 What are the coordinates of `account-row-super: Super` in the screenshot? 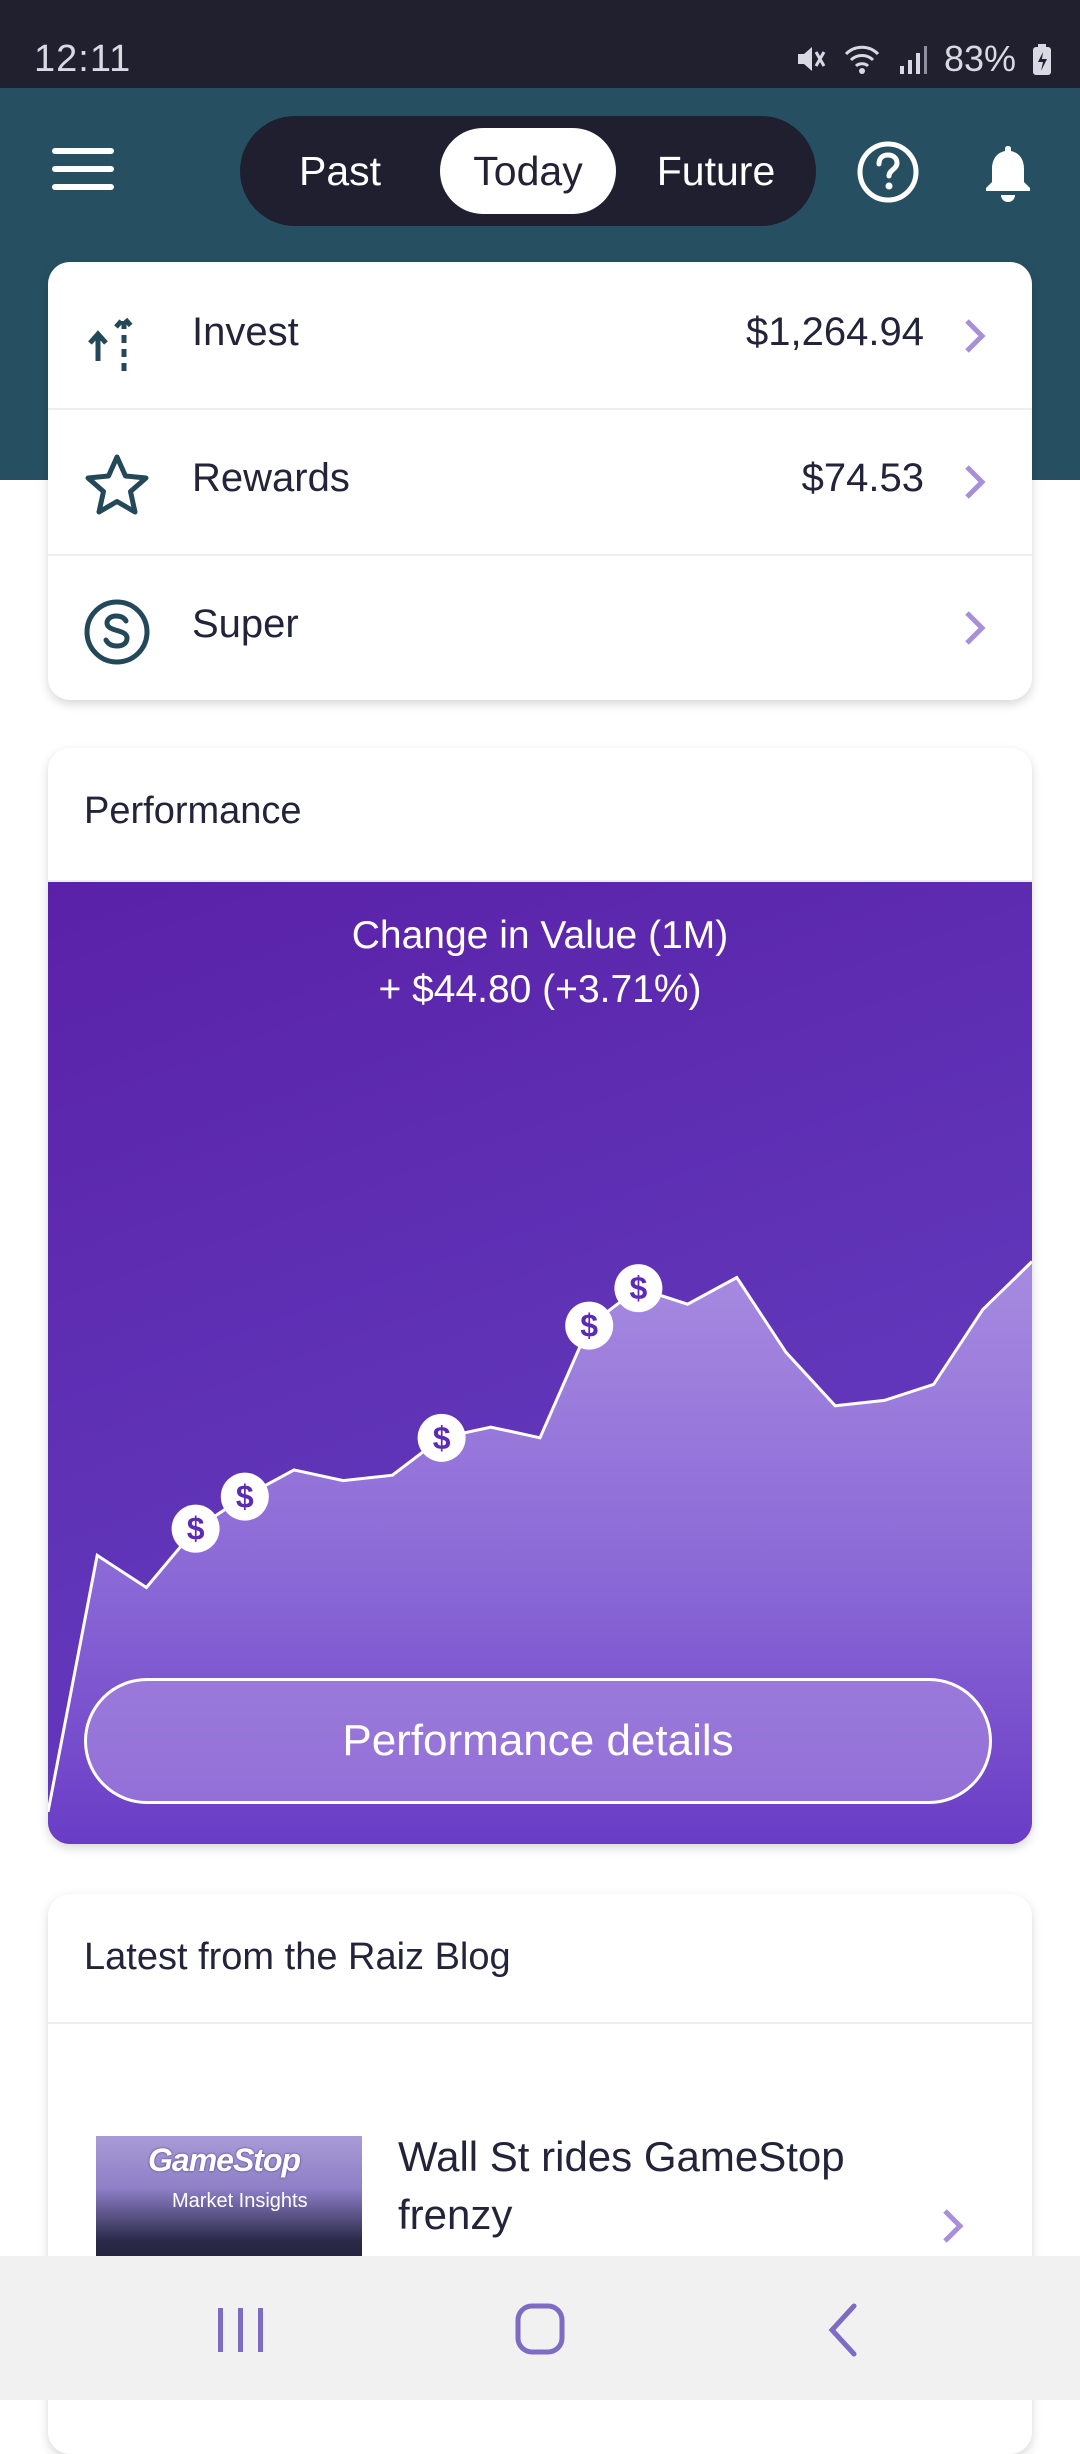 It's located at (540, 627).